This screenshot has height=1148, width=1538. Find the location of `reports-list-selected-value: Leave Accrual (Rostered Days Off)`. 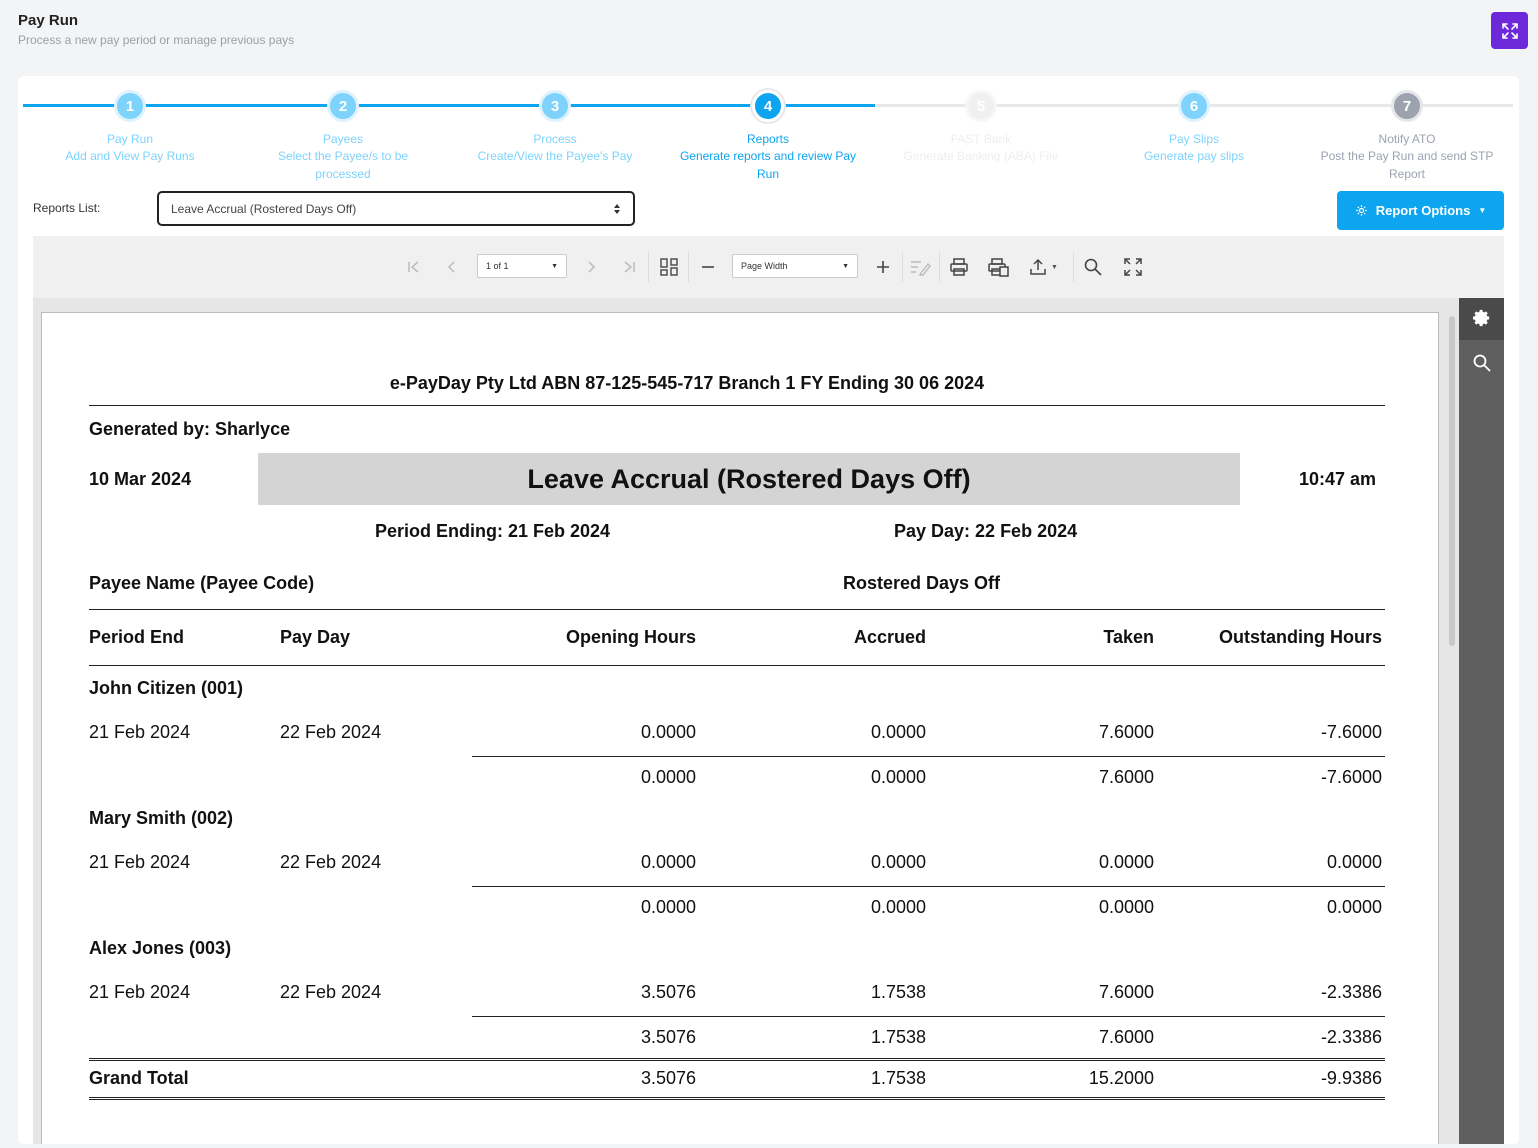

reports-list-selected-value: Leave Accrual (Rostered Days Off) is located at coordinates (264, 208).